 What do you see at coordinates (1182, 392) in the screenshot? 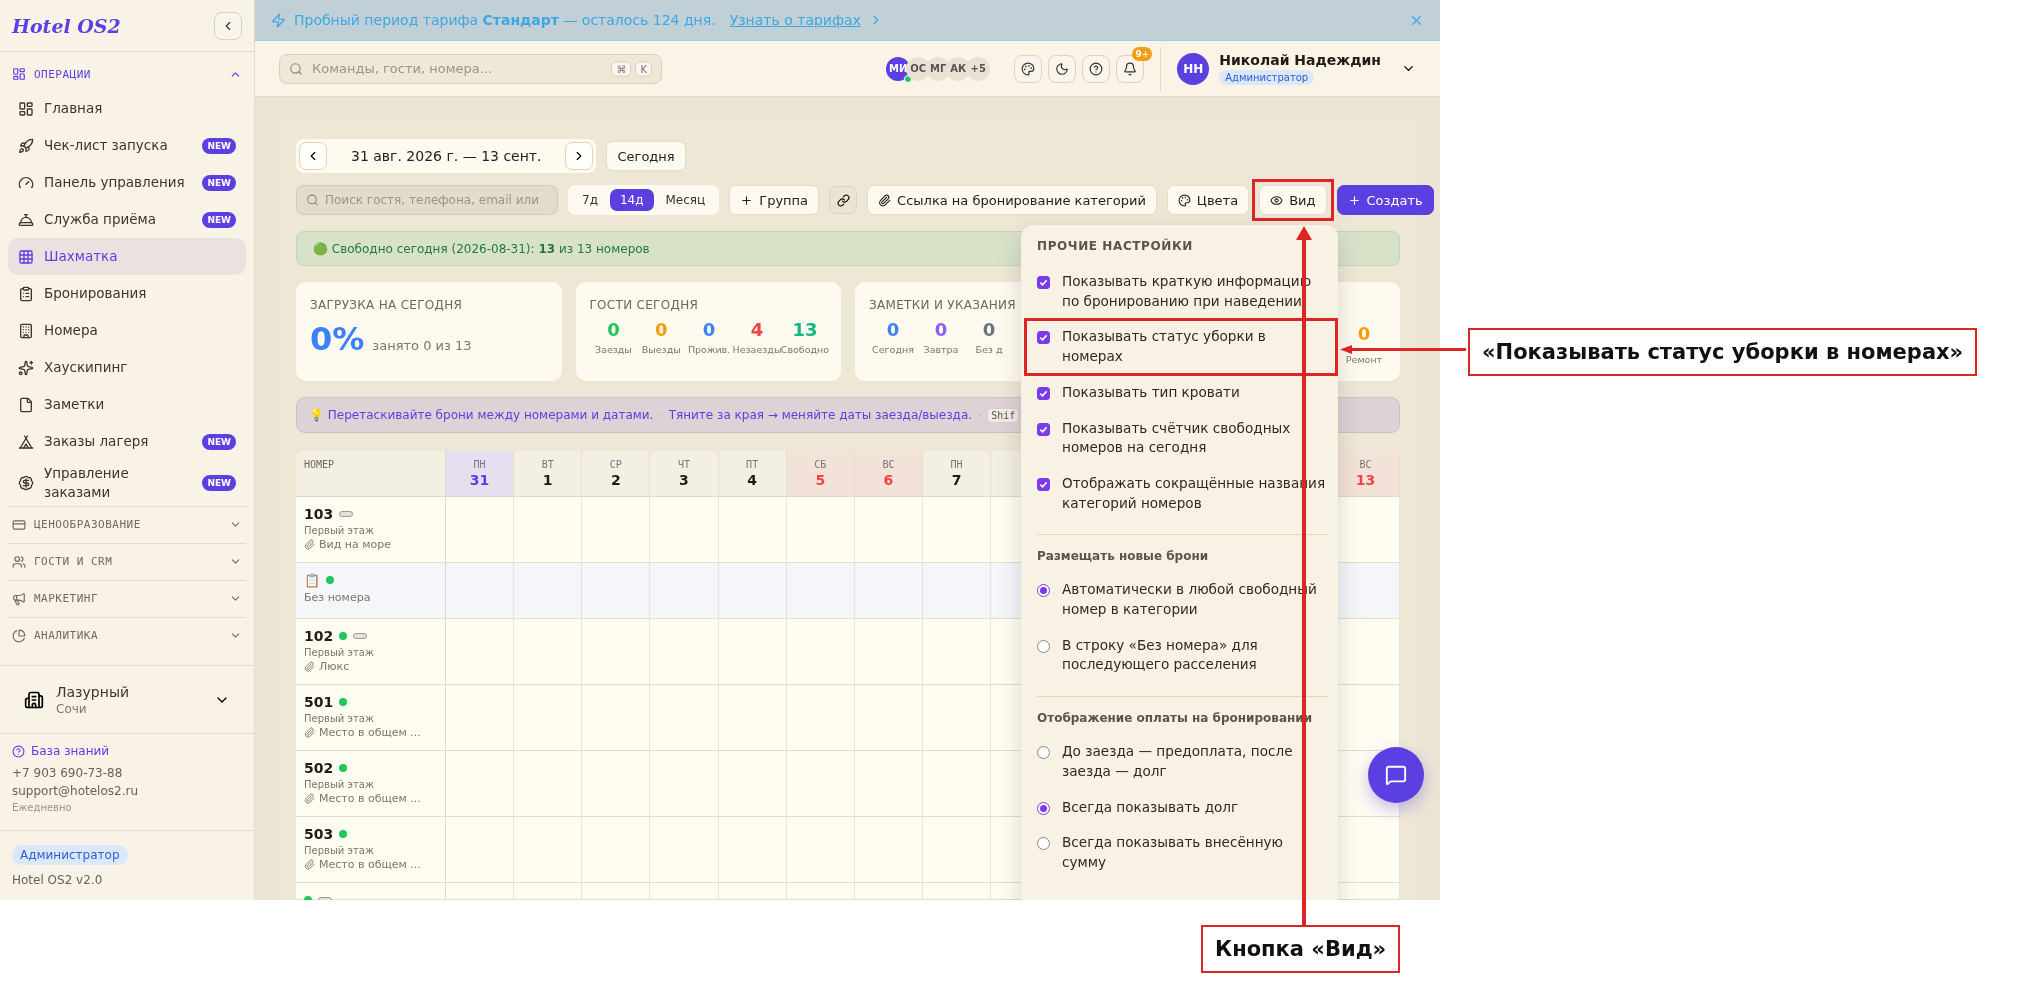
I see `settings-checkbox: Показывать тип кровати` at bounding box center [1182, 392].